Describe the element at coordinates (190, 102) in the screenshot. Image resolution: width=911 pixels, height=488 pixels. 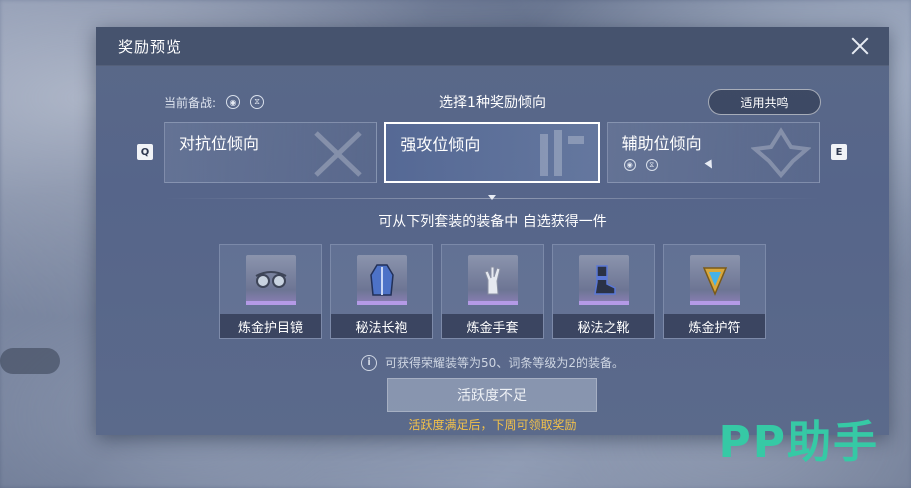
I see `current-prep-label: 当前备战:` at that location.